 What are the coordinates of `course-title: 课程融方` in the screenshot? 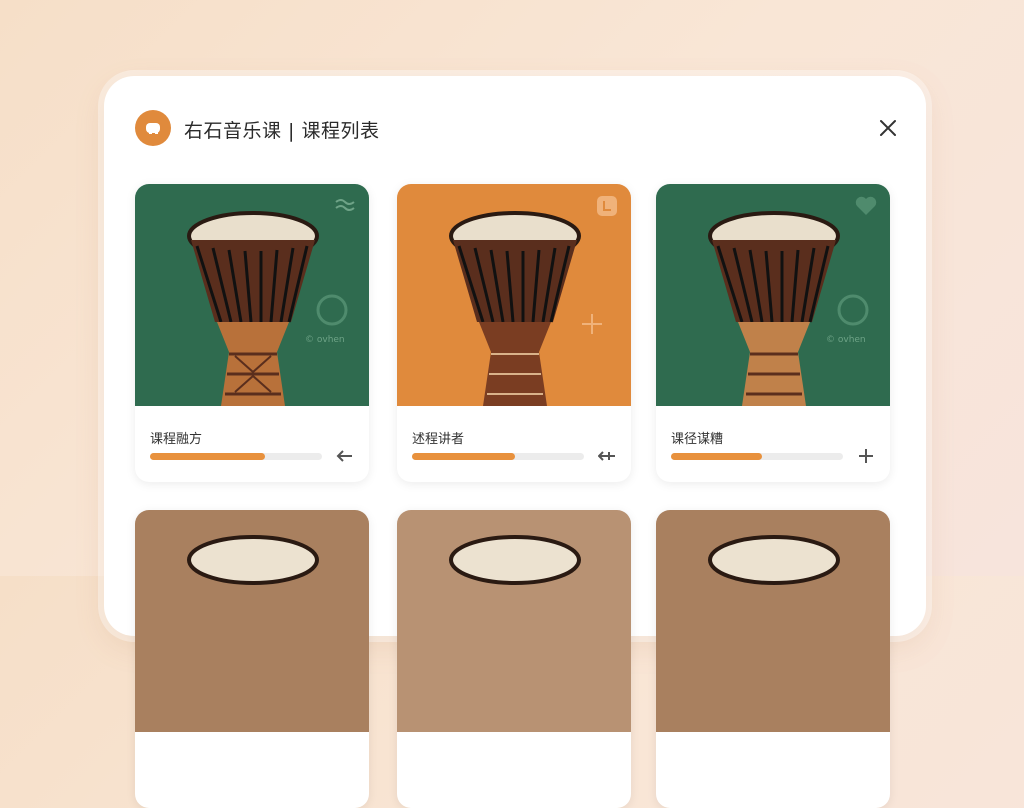 It's located at (176, 439).